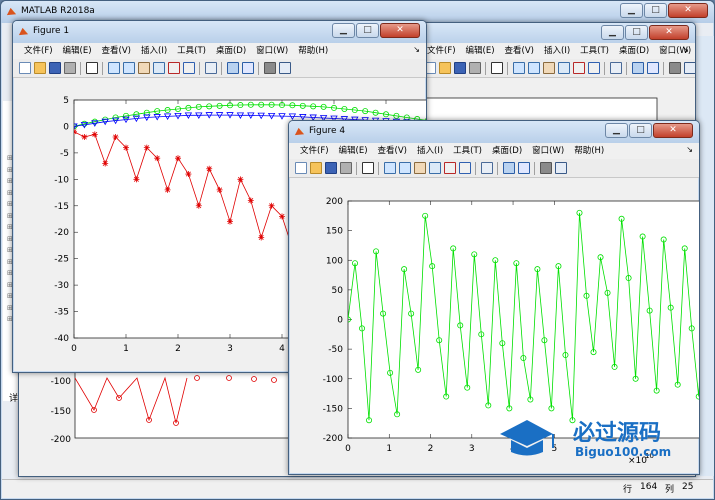 The height and width of the screenshot is (500, 715). What do you see at coordinates (649, 487) in the screenshot?
I see `row-value: 164` at bounding box center [649, 487].